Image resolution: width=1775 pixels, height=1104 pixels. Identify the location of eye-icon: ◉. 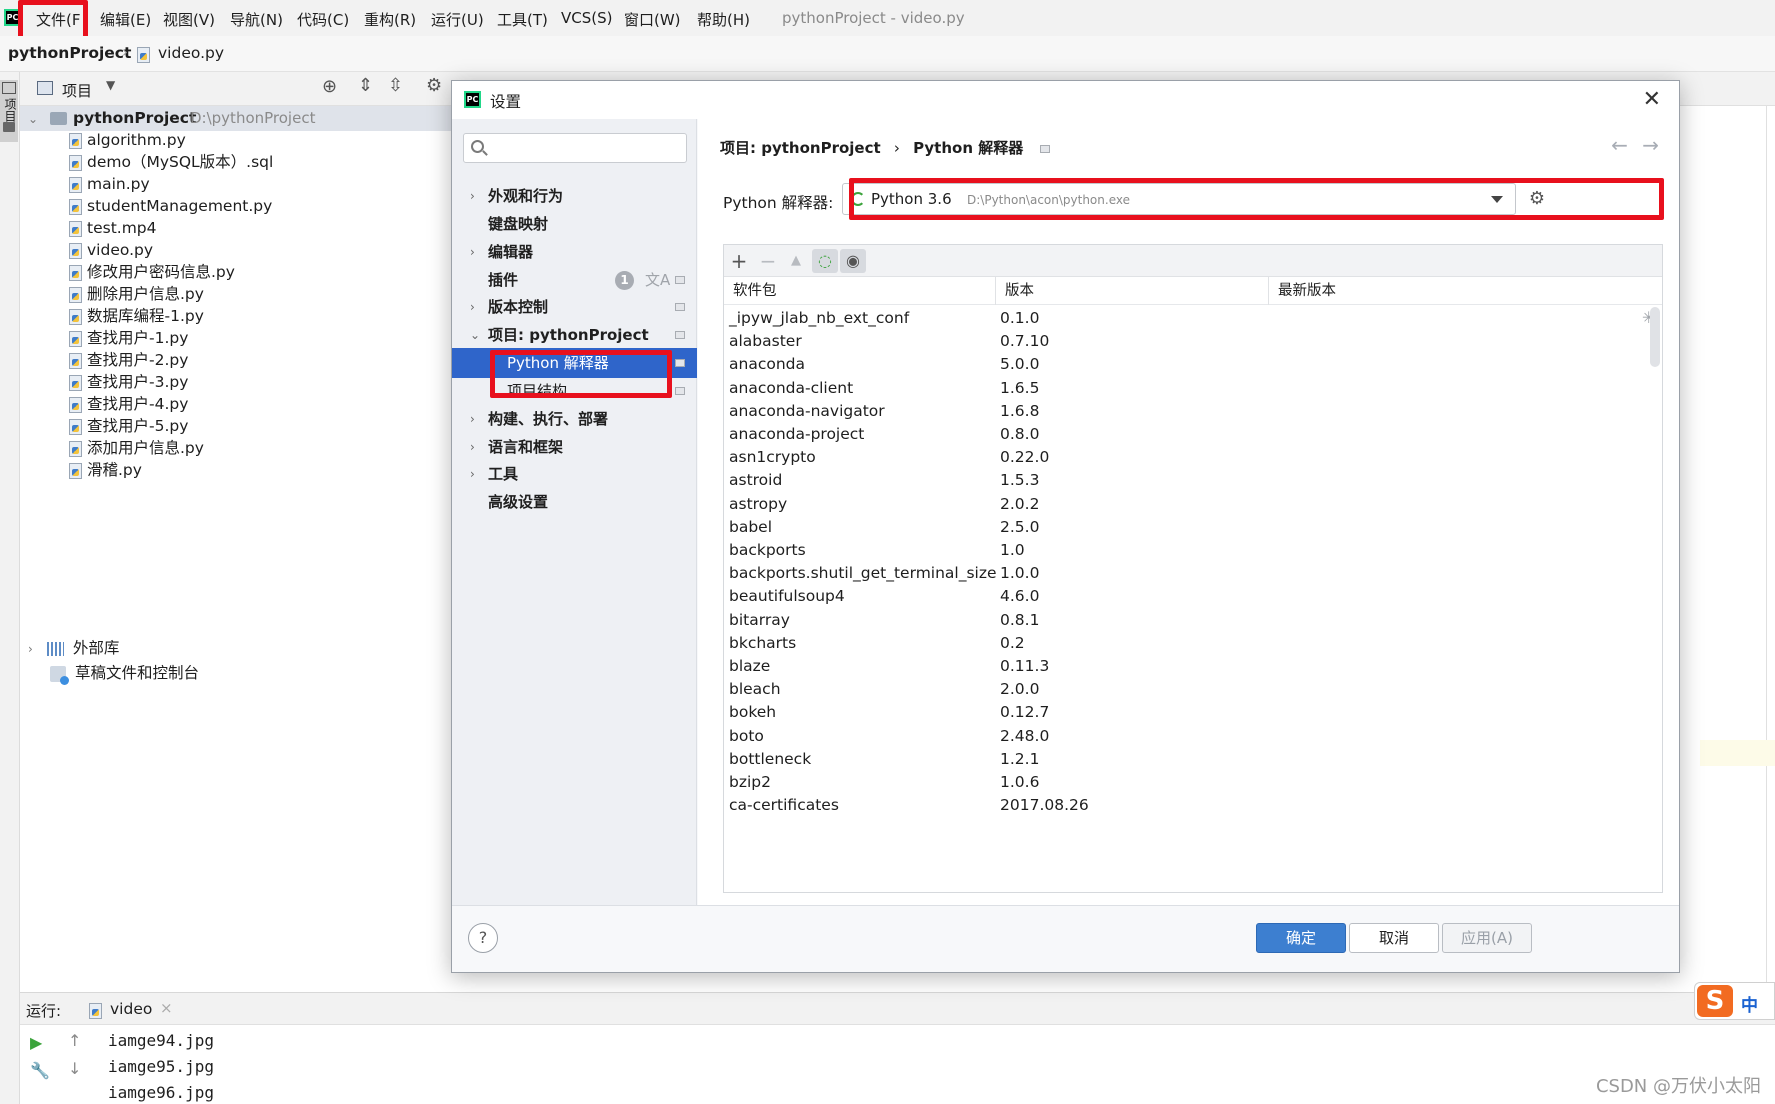
(853, 261).